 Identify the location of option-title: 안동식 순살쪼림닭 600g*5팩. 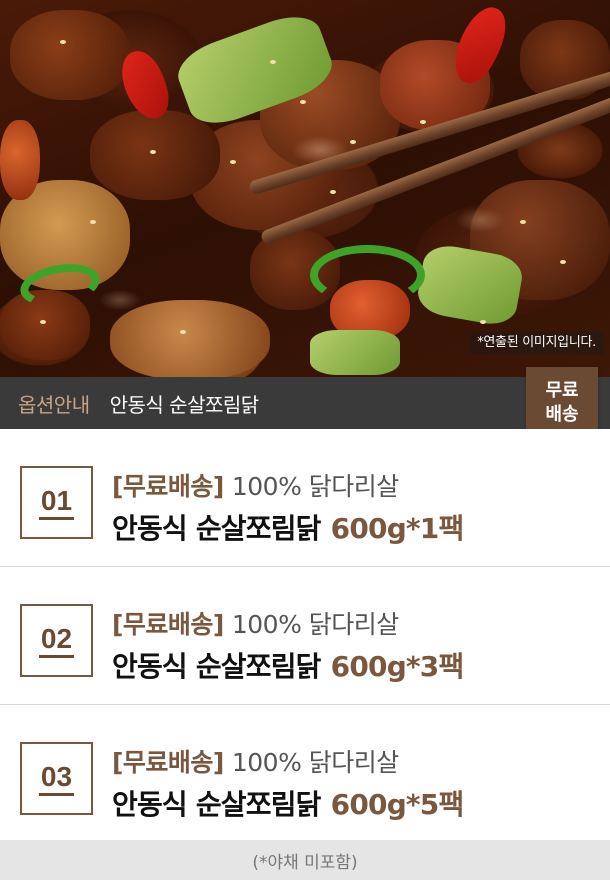
(288, 803).